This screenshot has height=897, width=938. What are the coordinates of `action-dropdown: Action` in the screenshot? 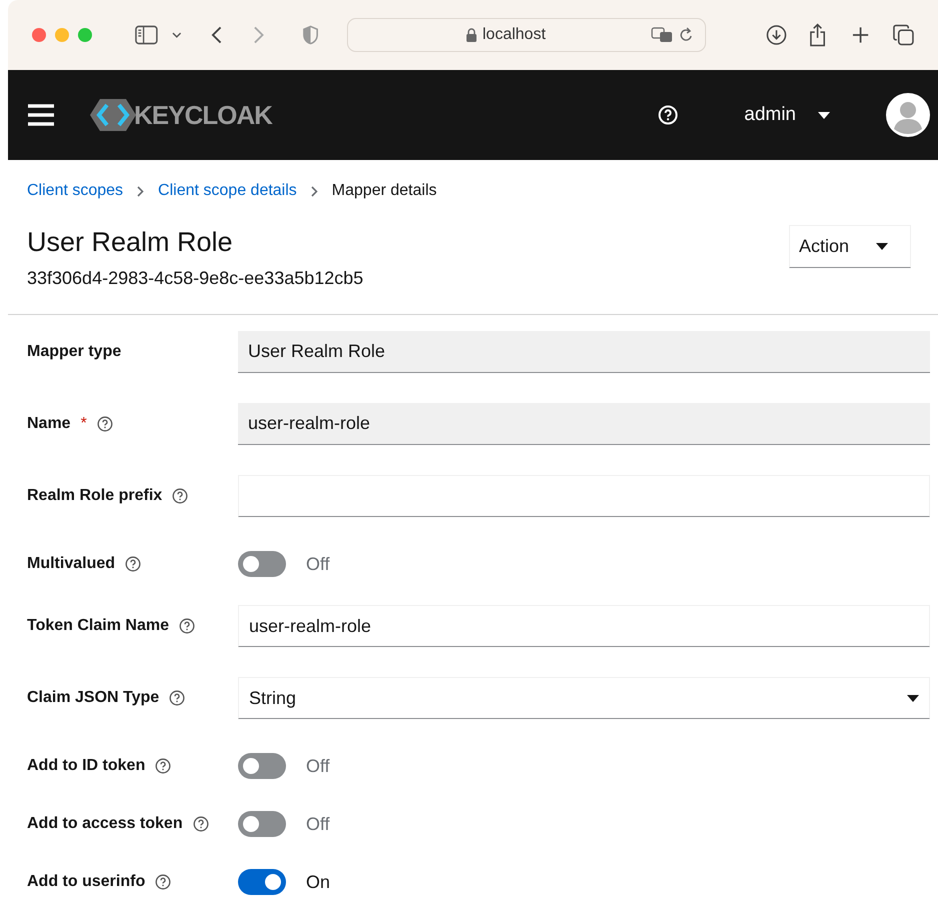 It's located at (850, 246).